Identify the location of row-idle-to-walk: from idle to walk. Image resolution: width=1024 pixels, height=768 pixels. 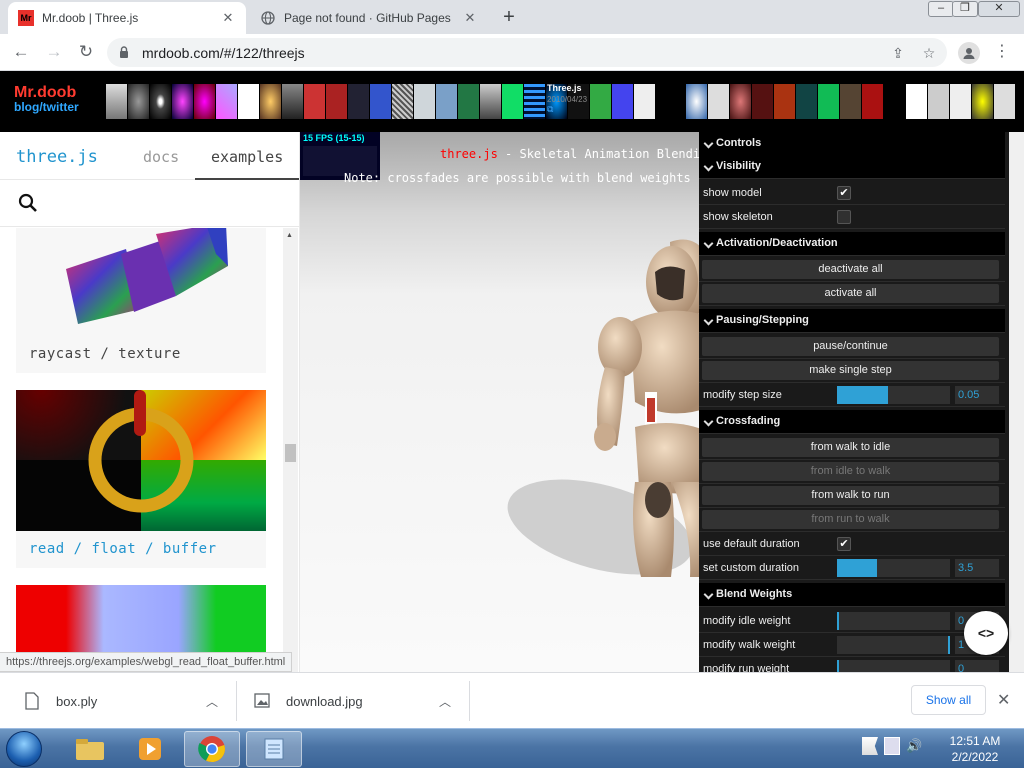
(852, 472).